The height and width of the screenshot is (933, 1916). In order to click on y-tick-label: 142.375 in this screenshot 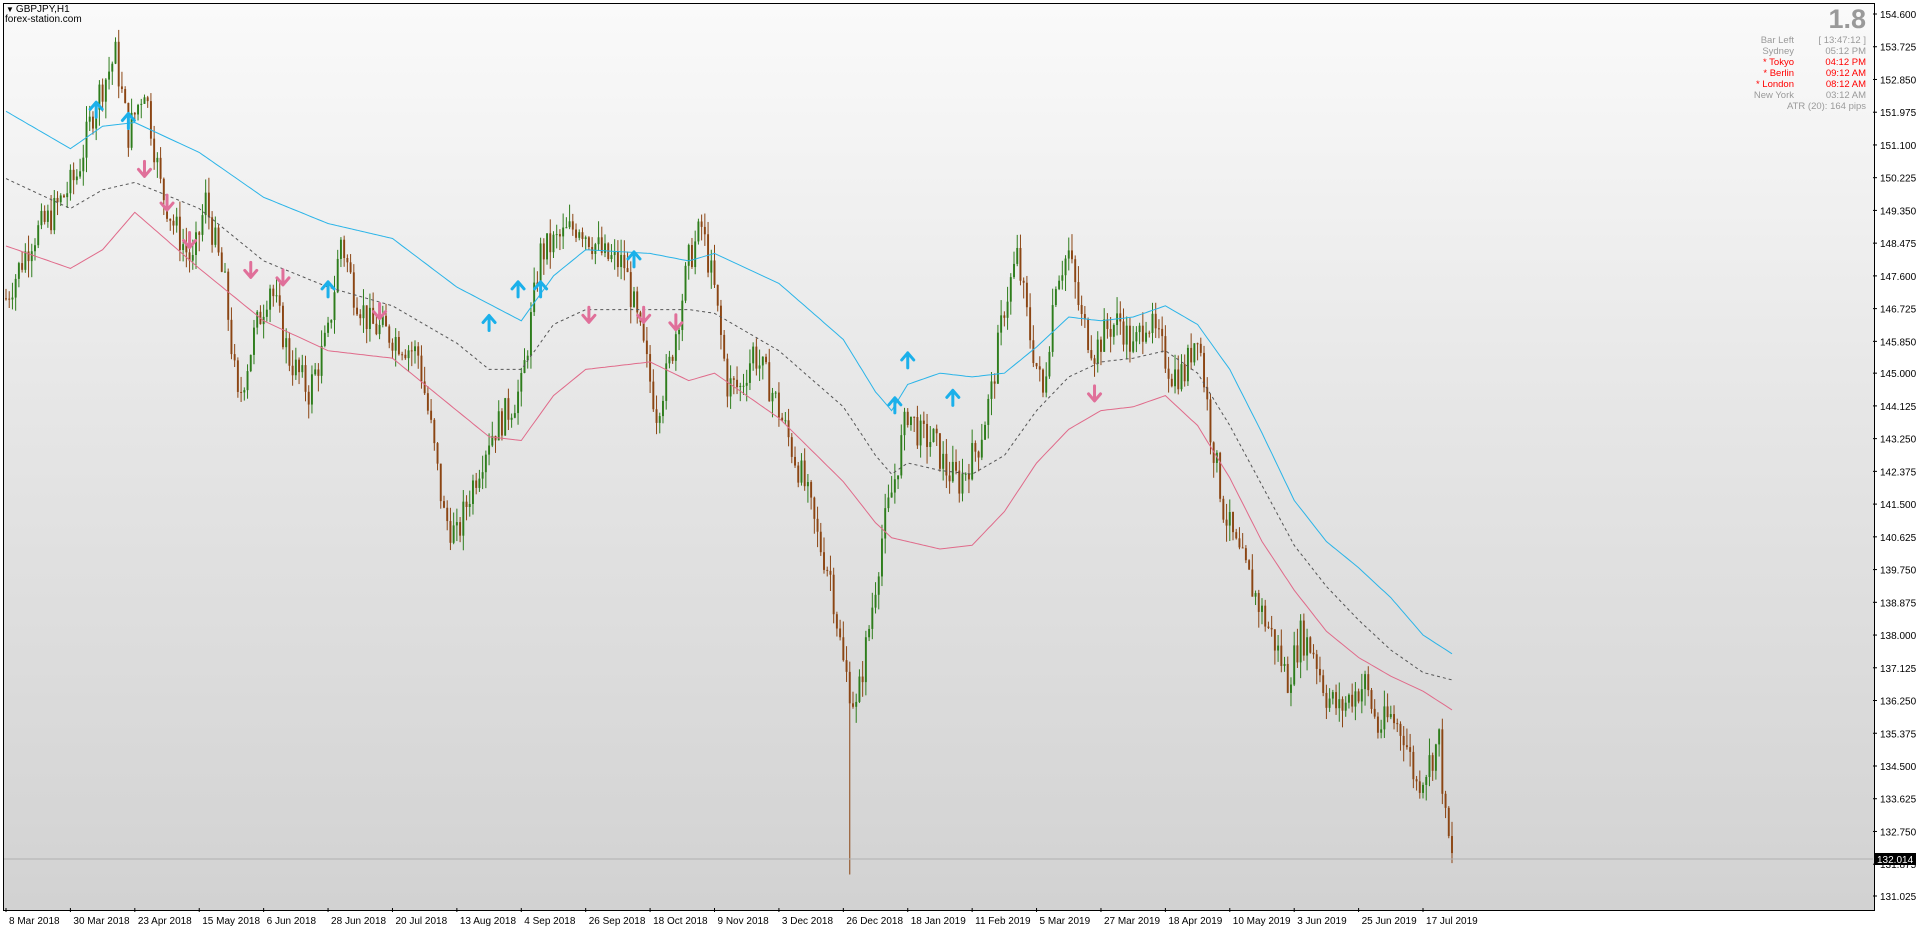, I will do `click(1898, 472)`.